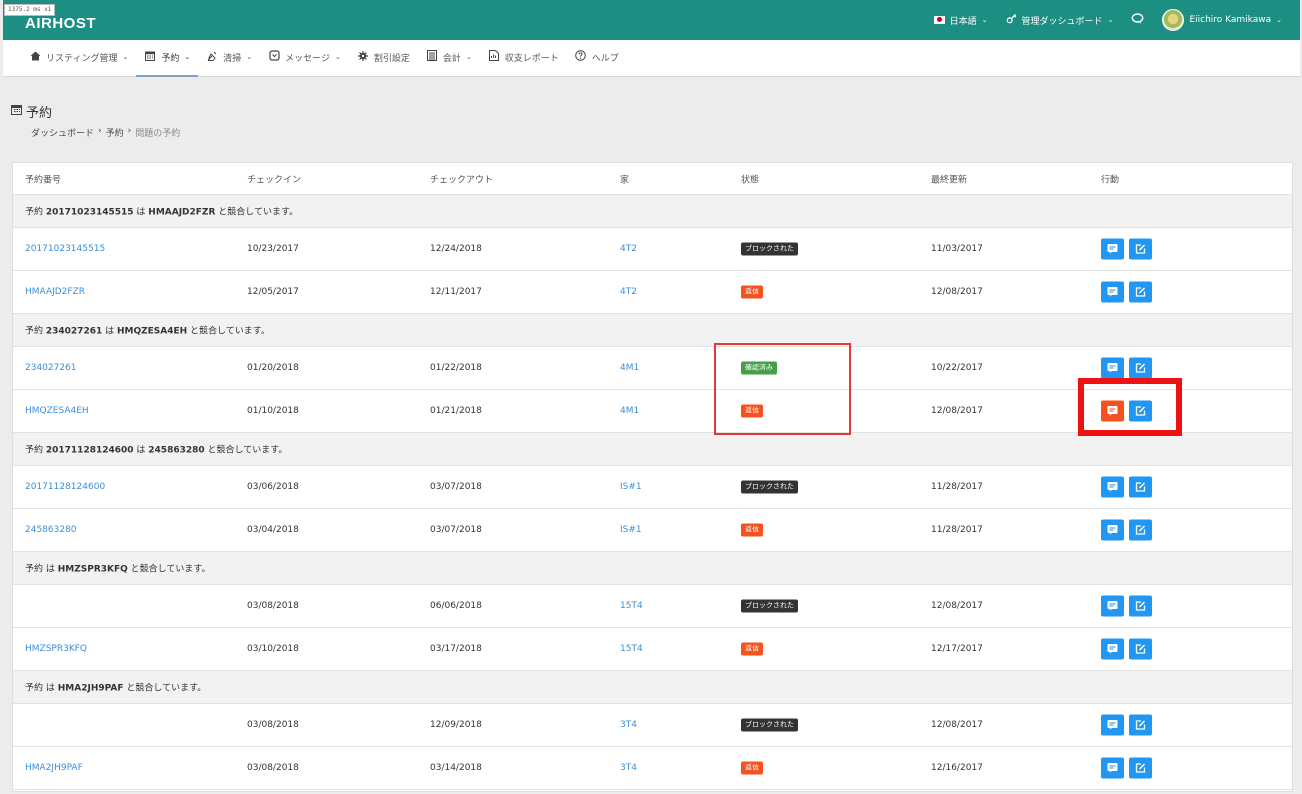 The height and width of the screenshot is (794, 1302). What do you see at coordinates (752, 292) in the screenshot?
I see `status-badge: 返信` at bounding box center [752, 292].